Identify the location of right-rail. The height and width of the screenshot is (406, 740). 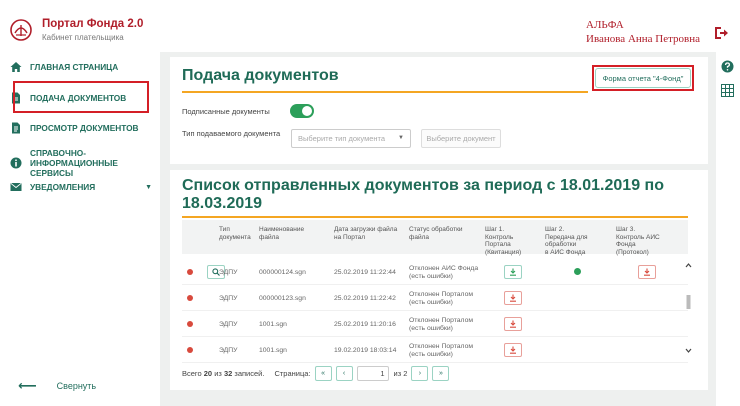
(728, 229).